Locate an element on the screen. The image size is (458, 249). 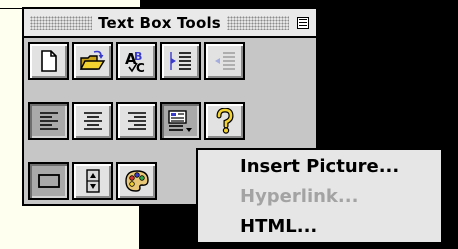
color-button is located at coordinates (136, 181).